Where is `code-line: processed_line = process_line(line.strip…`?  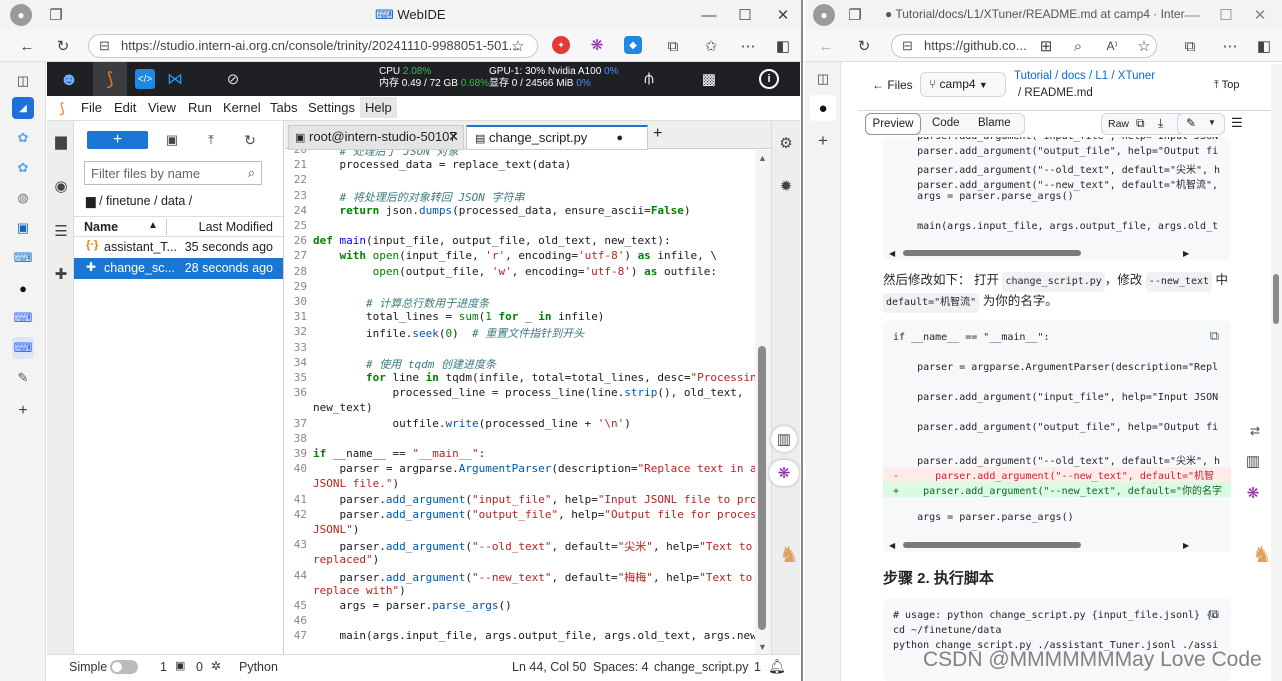 code-line: processed_line = process_line(line.strip… is located at coordinates (528, 392).